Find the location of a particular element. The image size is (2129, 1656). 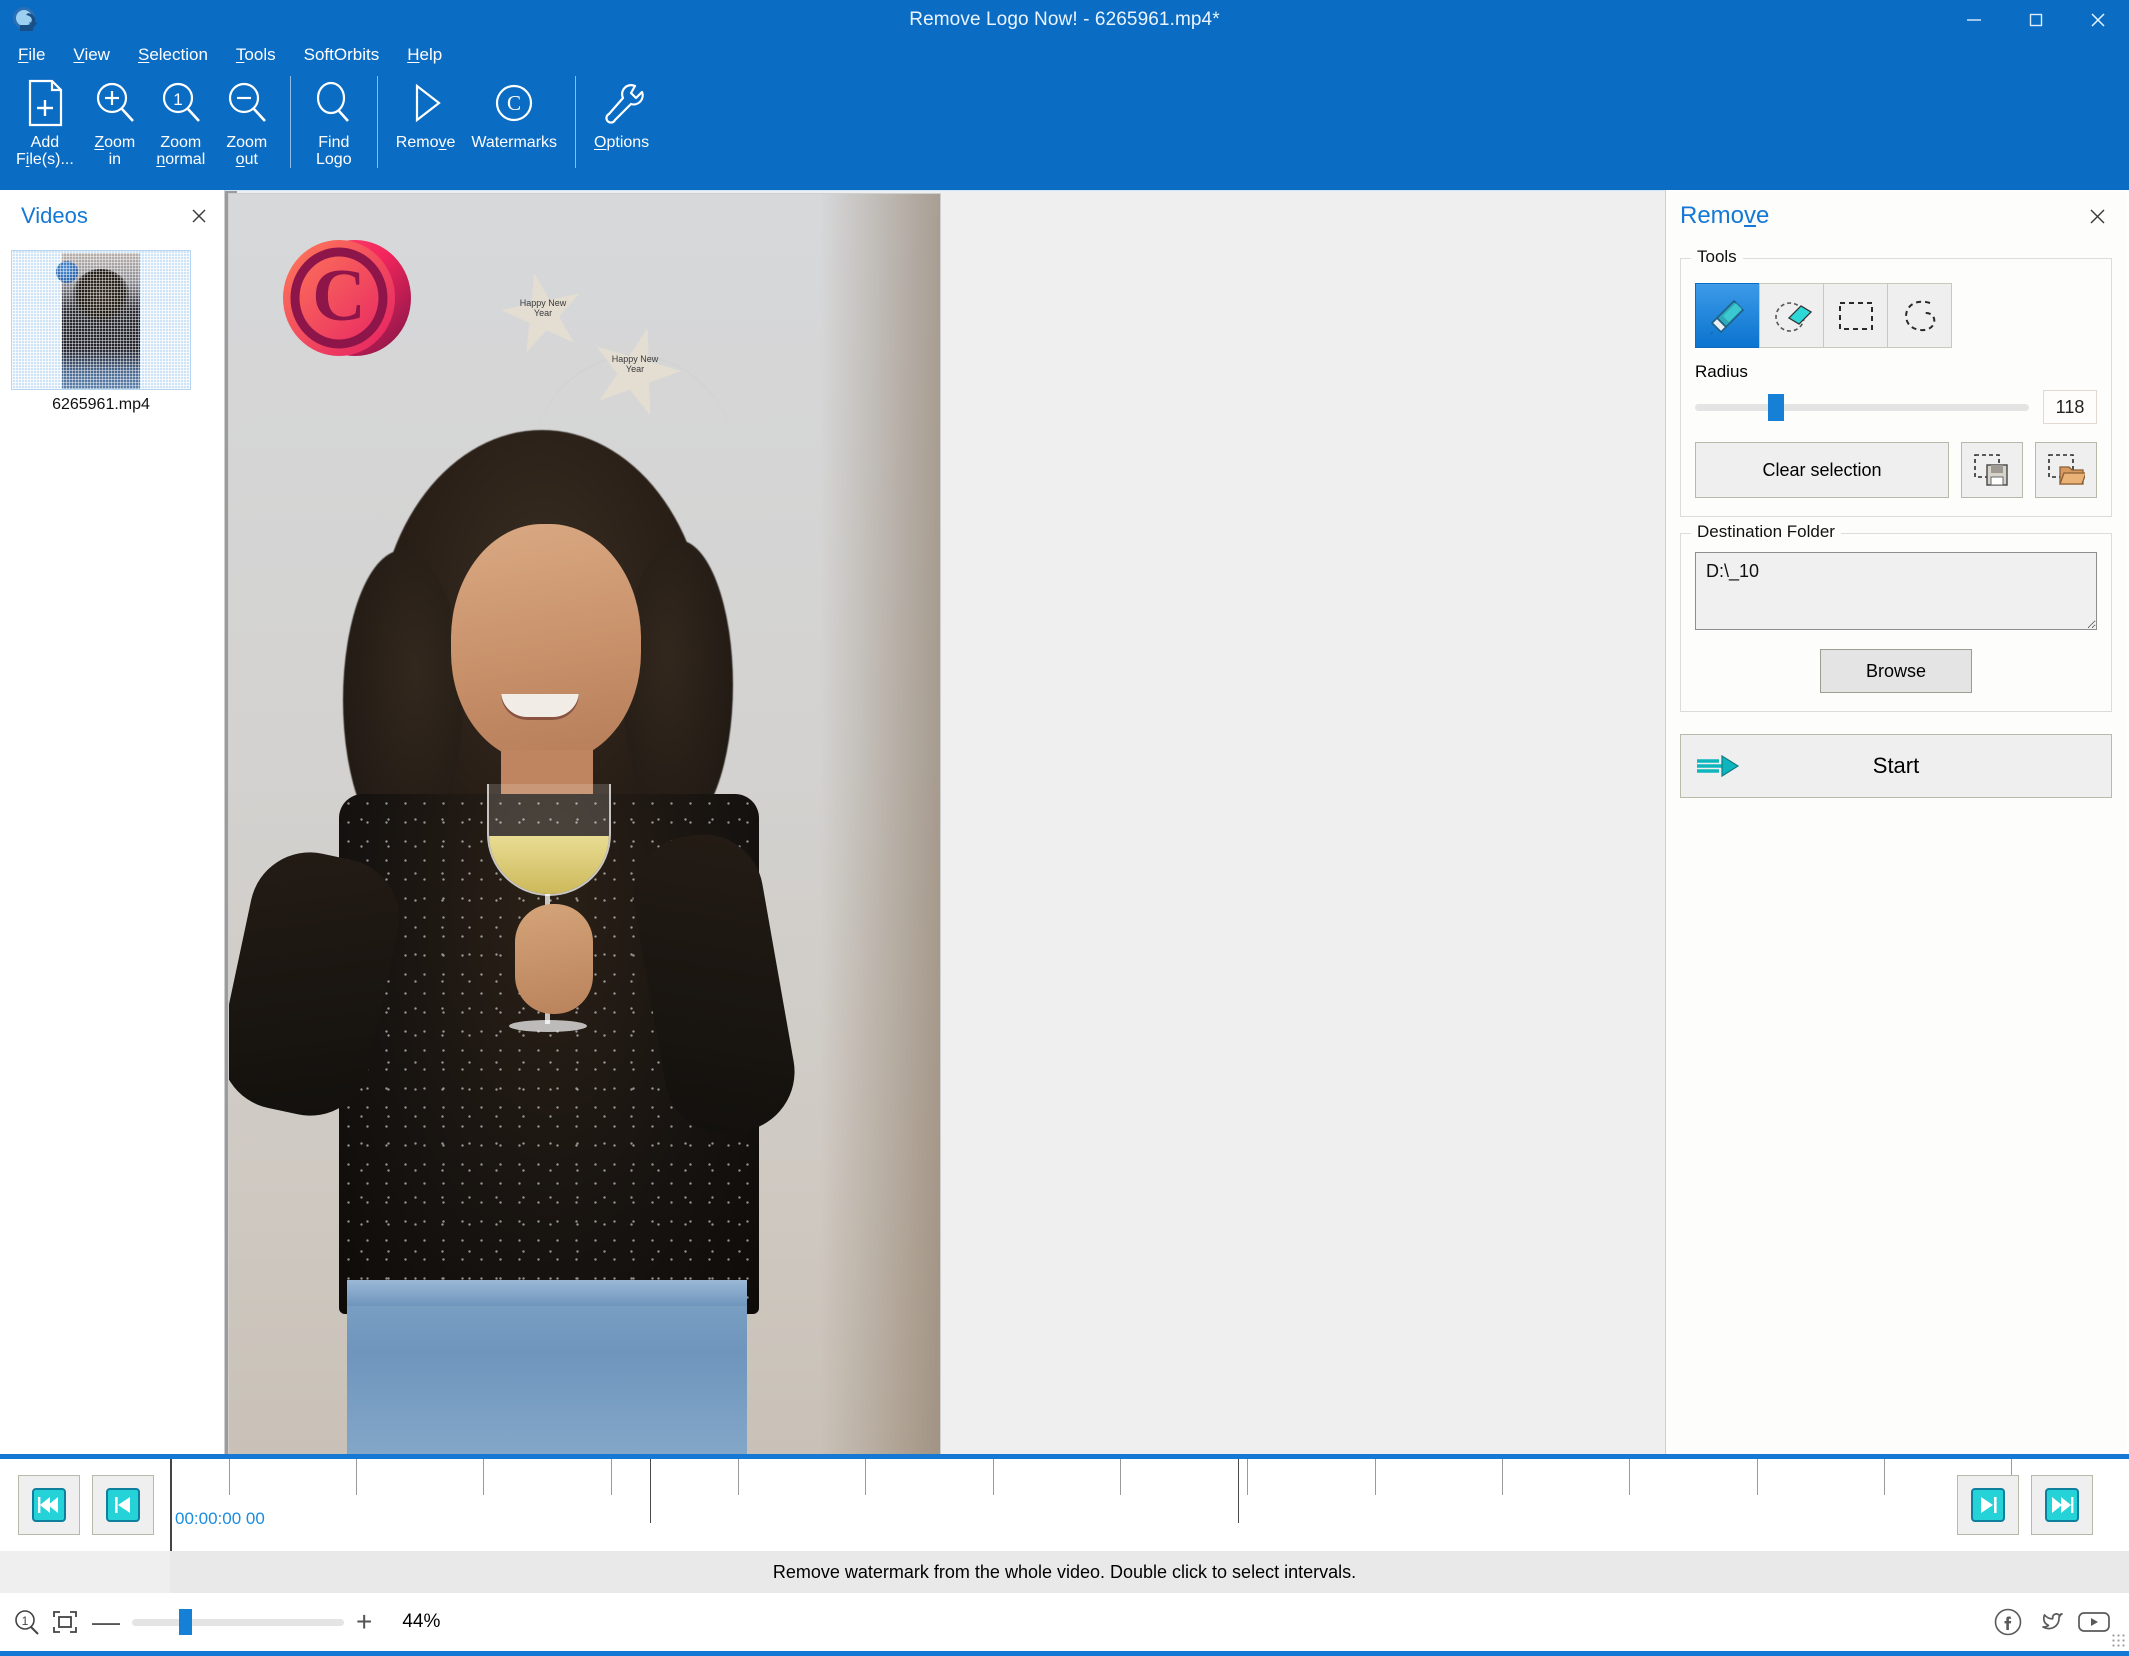

window-title: Remove Logo Now! - 6265961.mp4* is located at coordinates (1064, 19).